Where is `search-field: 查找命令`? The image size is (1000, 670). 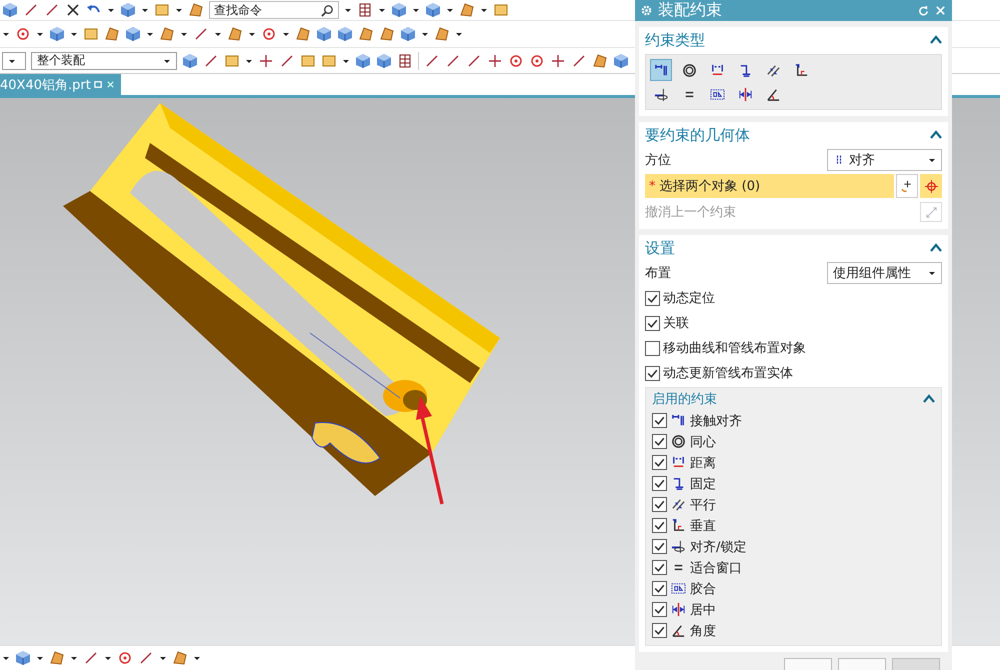 search-field: 查找命令 is located at coordinates (274, 10).